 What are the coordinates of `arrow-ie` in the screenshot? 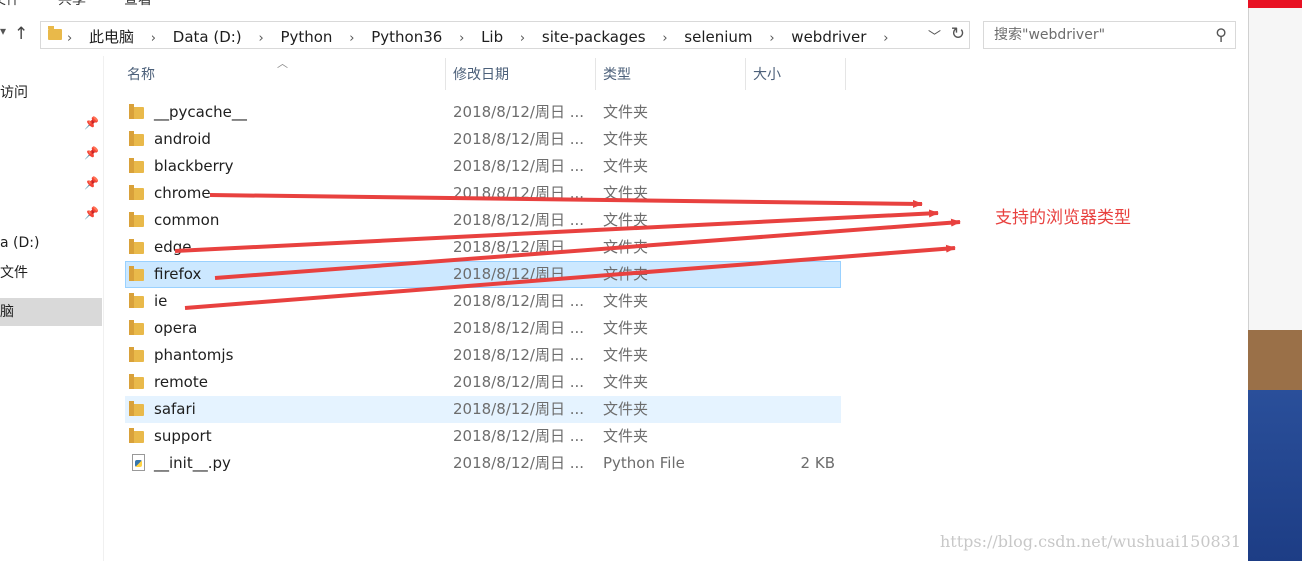 It's located at (570, 277).